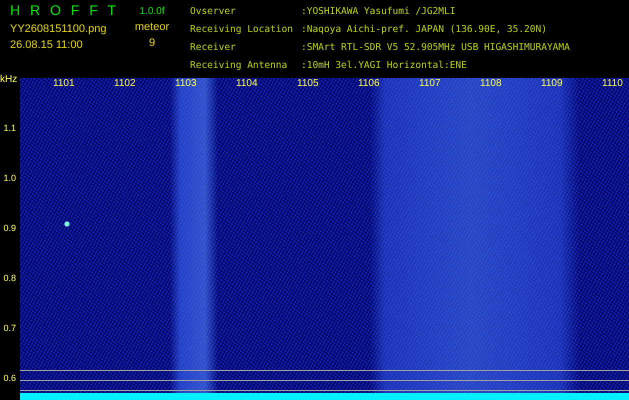 Image resolution: width=629 pixels, height=400 pixels. I want to click on frequency-label: 0.9, so click(9, 228).